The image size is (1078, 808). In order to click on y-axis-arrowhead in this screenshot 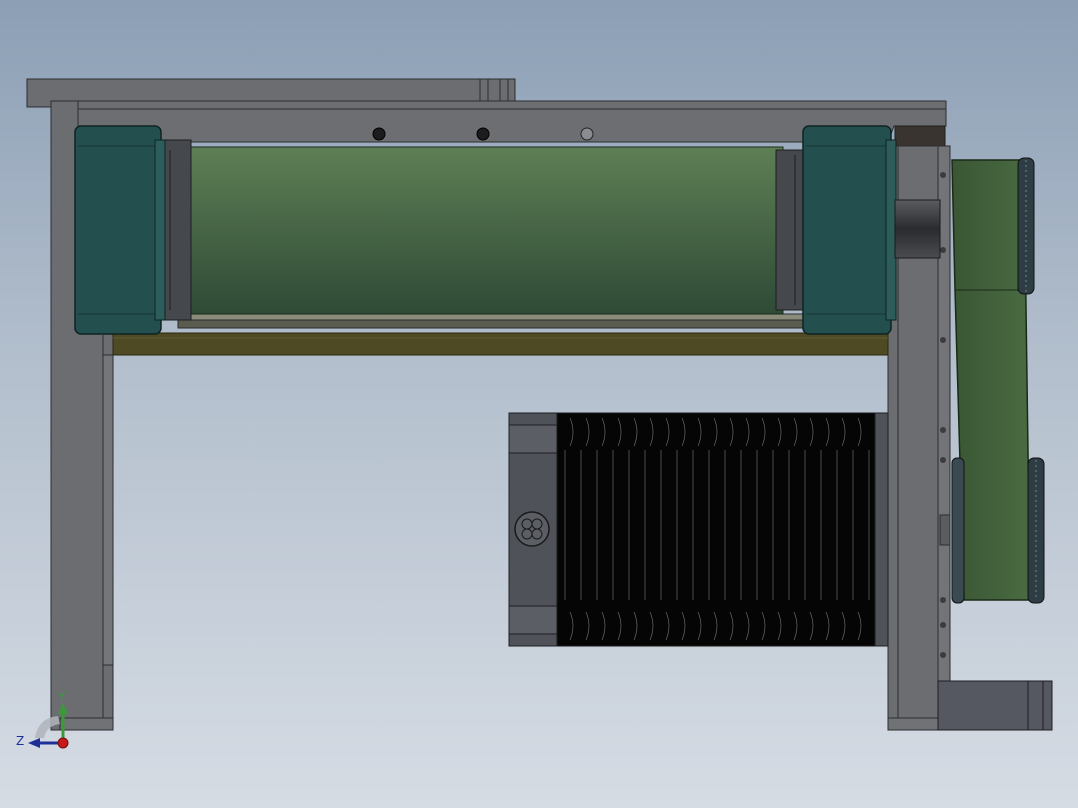, I will do `click(63, 708)`.